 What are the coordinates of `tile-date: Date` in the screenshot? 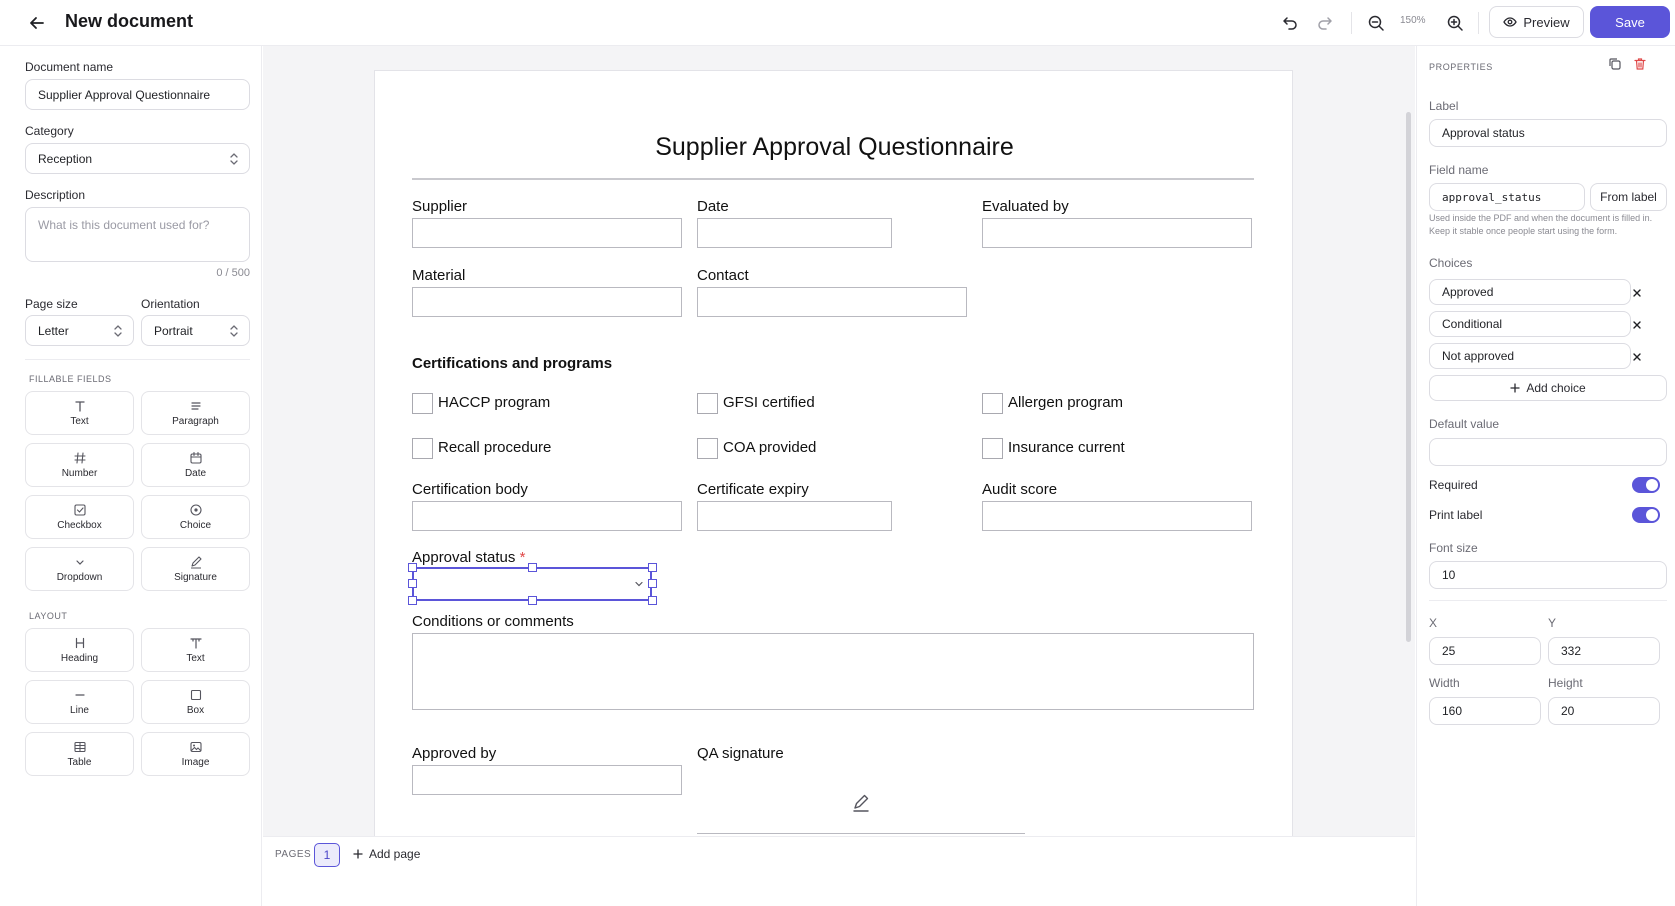 It's located at (195, 465).